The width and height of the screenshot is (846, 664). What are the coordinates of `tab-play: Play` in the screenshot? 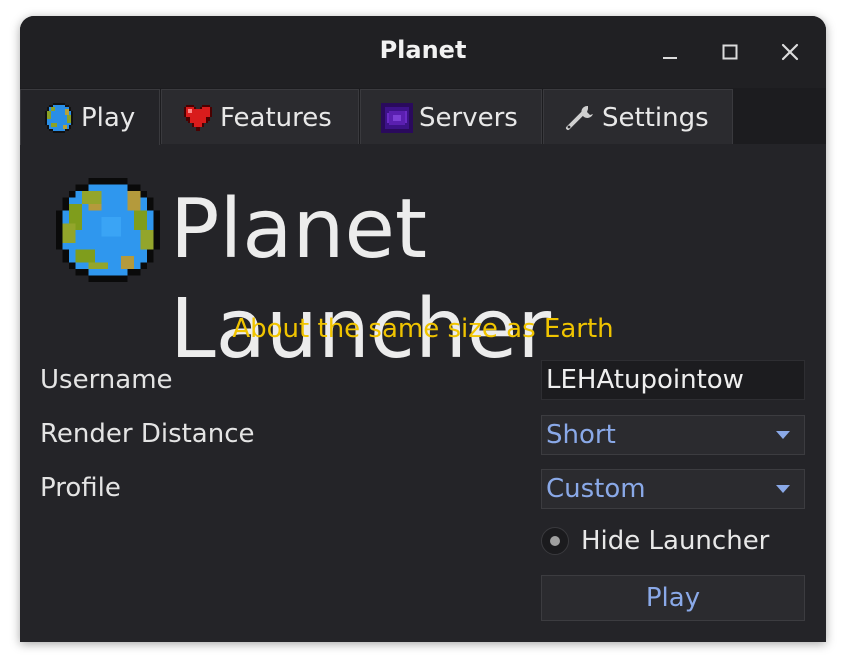 It's located at (90, 117).